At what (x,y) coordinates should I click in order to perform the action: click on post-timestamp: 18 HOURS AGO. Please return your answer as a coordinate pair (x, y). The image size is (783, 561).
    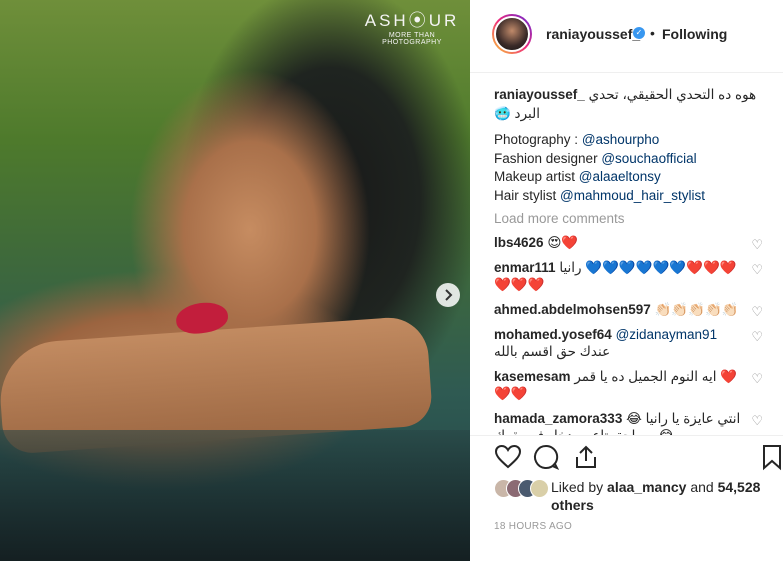
    Looking at the image, I should click on (533, 526).